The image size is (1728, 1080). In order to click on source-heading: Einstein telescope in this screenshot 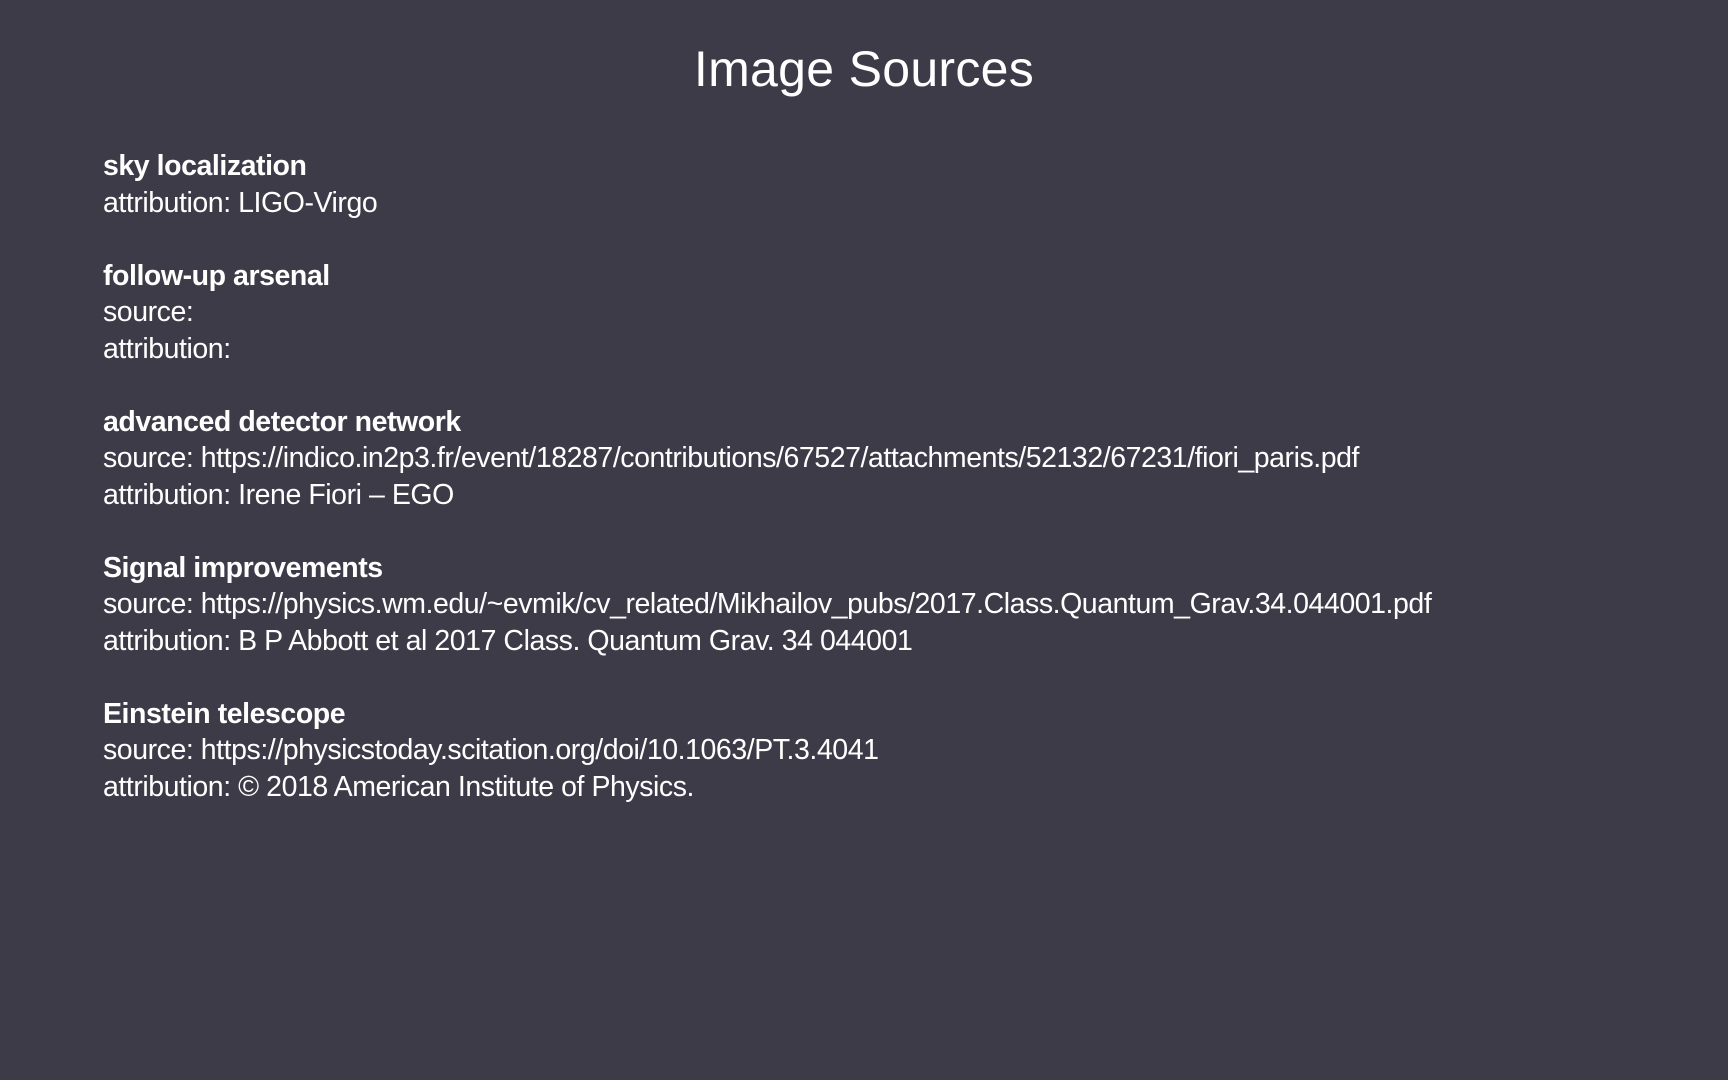, I will do `click(224, 713)`.